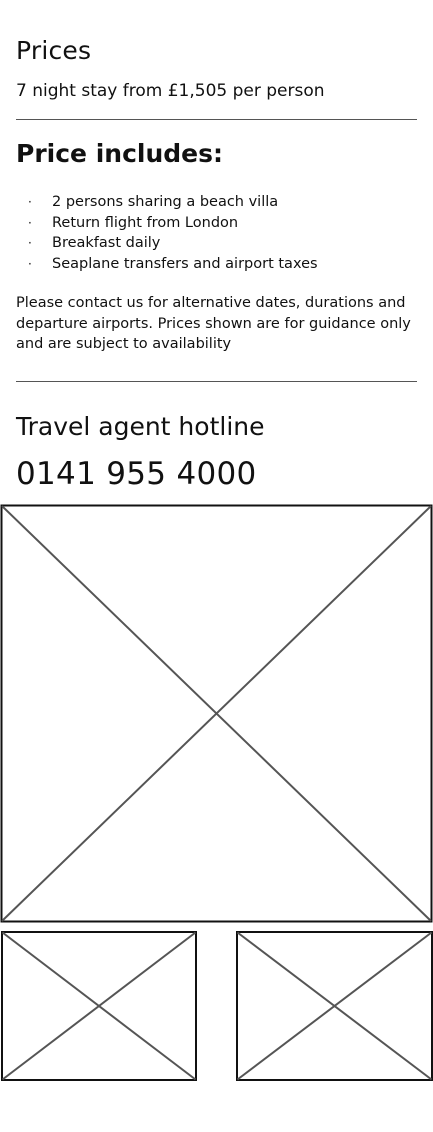 The image size is (433, 1132). I want to click on list-item-label: Return flight from London, so click(145, 222).